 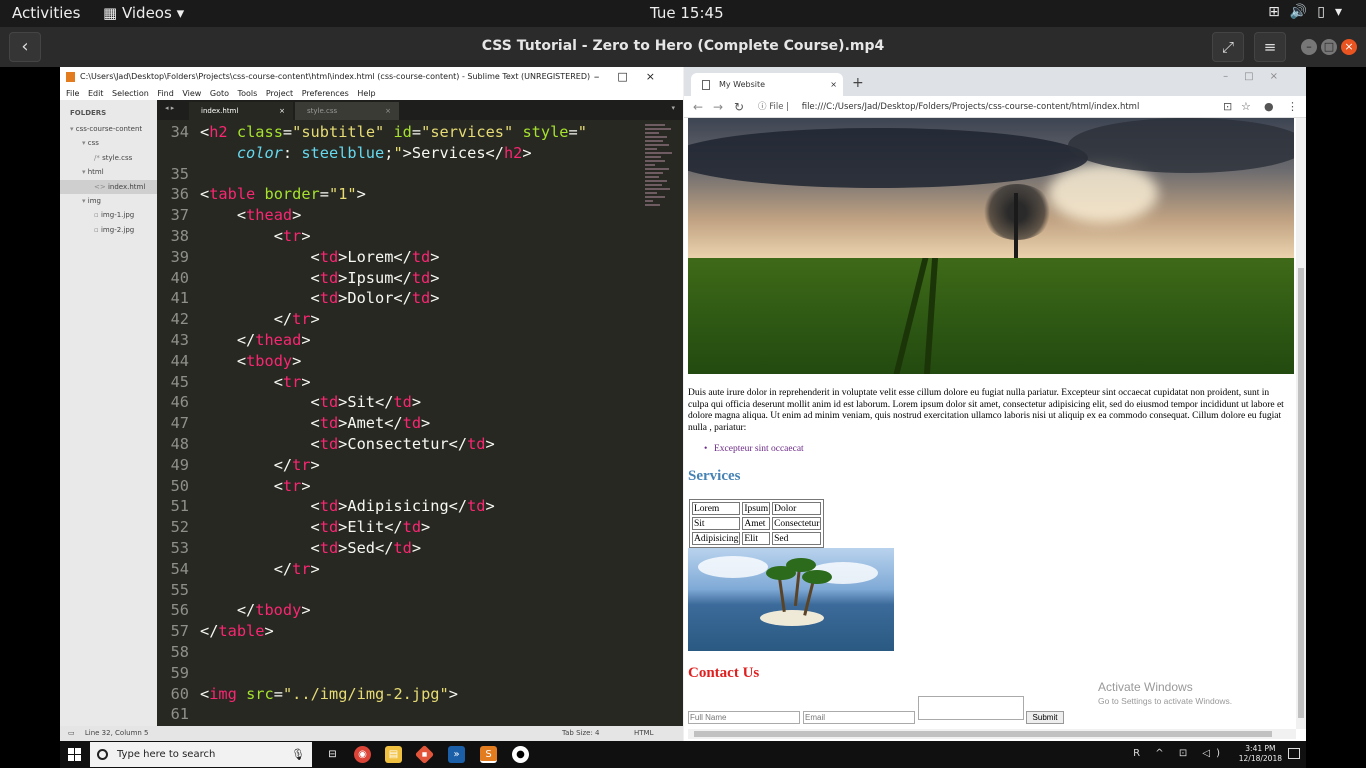 I want to click on email-field: Email, so click(x=859, y=717).